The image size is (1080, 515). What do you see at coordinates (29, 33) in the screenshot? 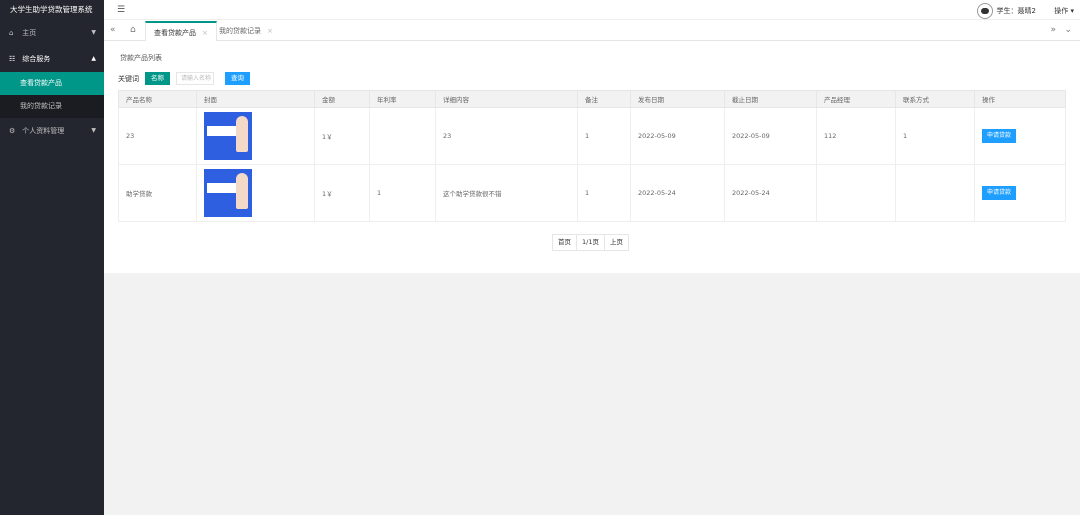
I see `sidebar-item-label: 主页` at bounding box center [29, 33].